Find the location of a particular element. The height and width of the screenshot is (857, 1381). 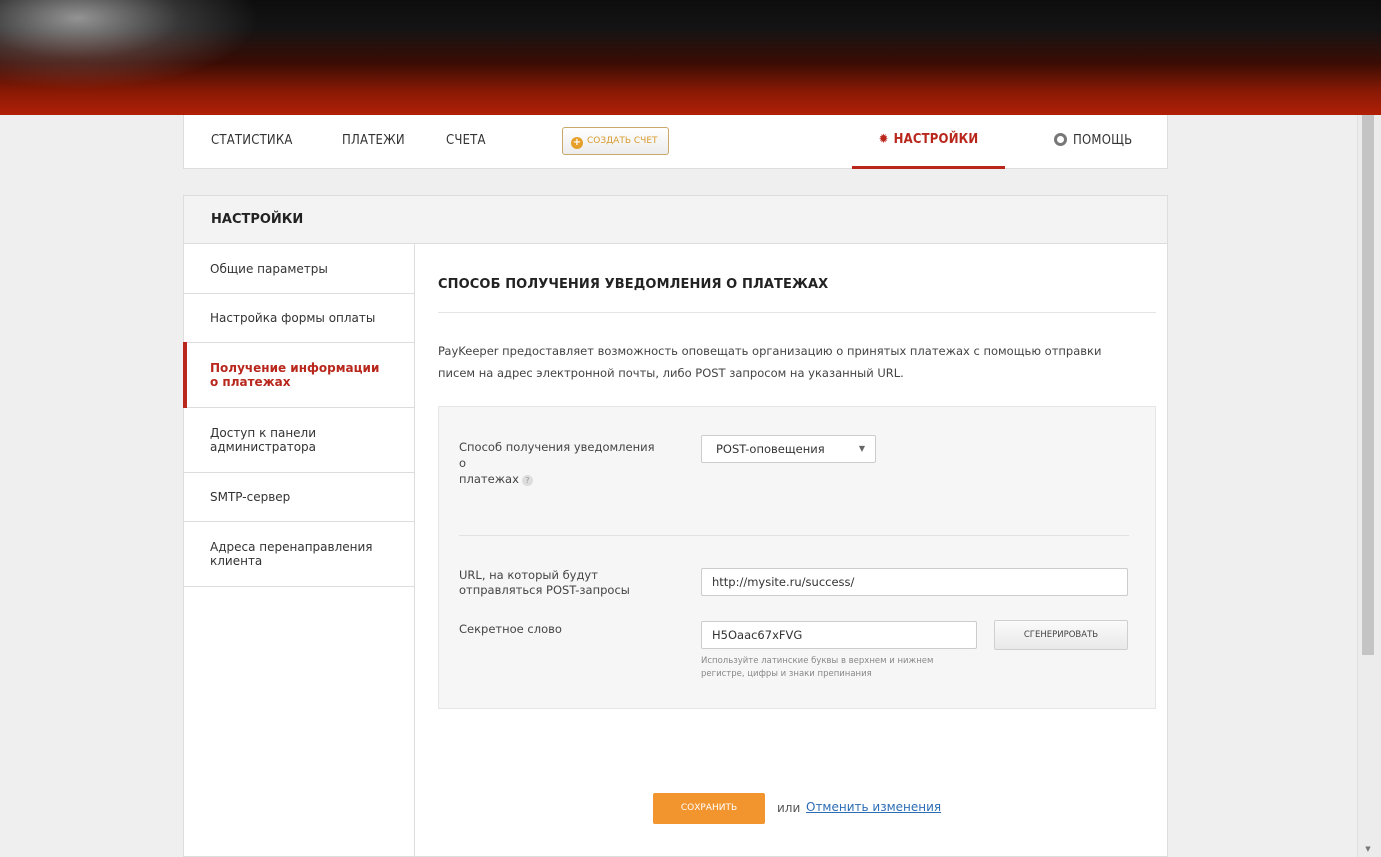

url-label-line2: отправляться POST-запросы is located at coordinates (544, 590).